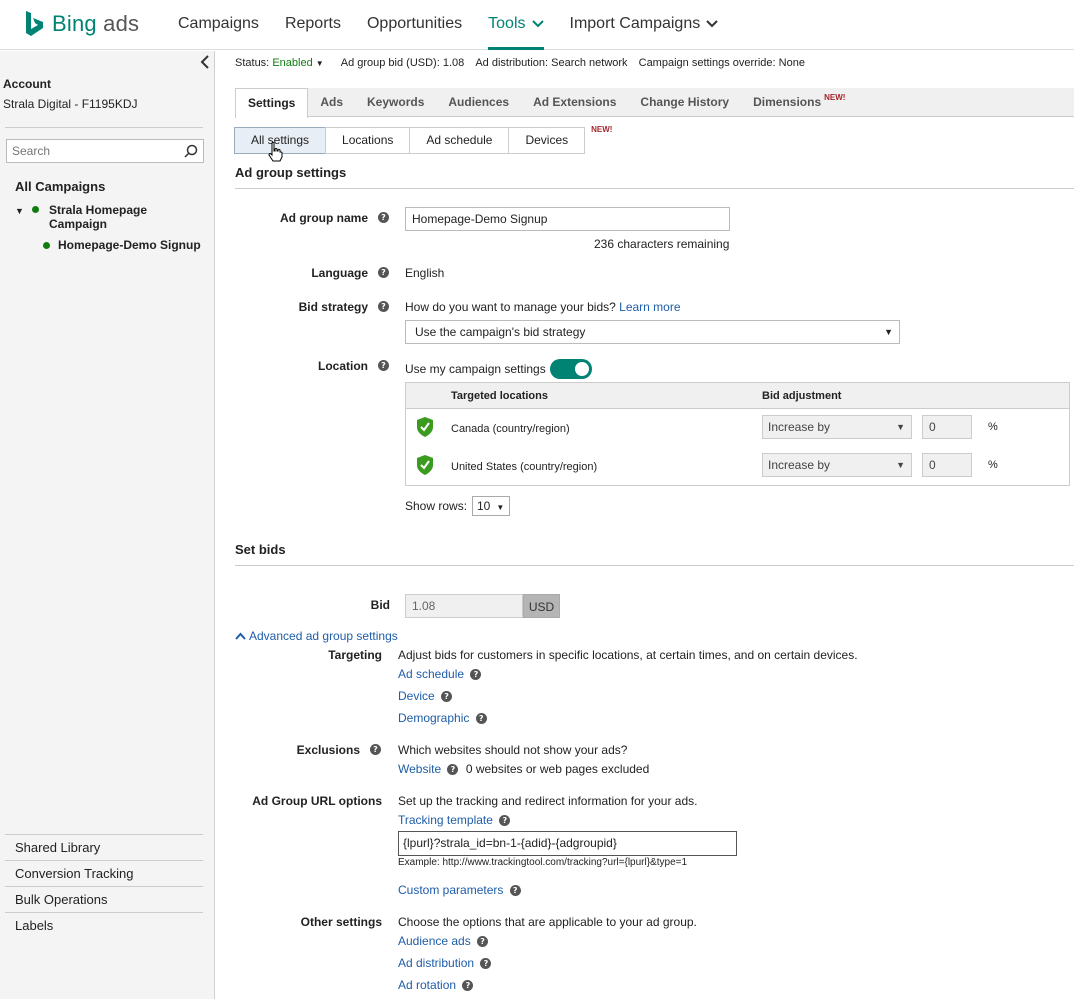 The image size is (1074, 999). What do you see at coordinates (450, 890) in the screenshot?
I see `custom-parameters-link: Custom parameters` at bounding box center [450, 890].